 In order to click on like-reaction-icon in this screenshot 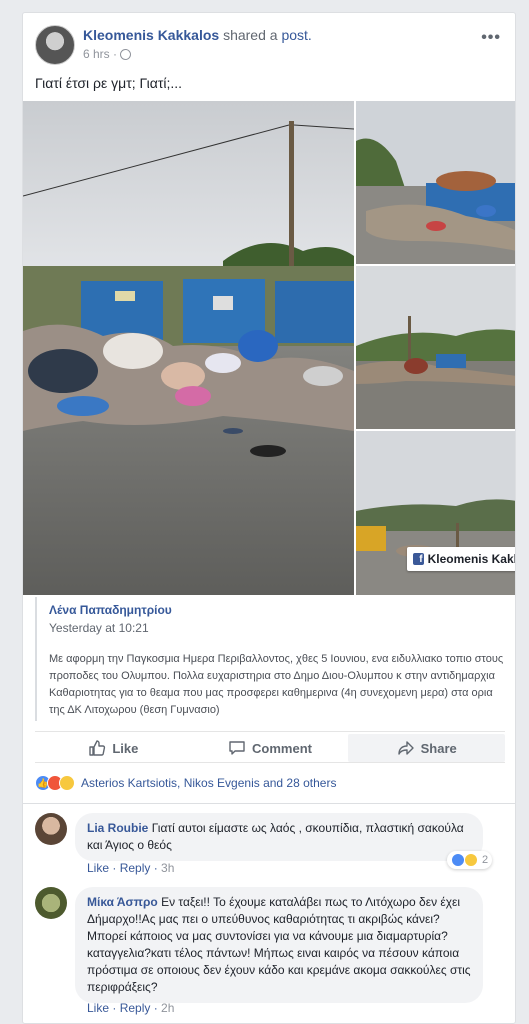, I will do `click(458, 860)`.